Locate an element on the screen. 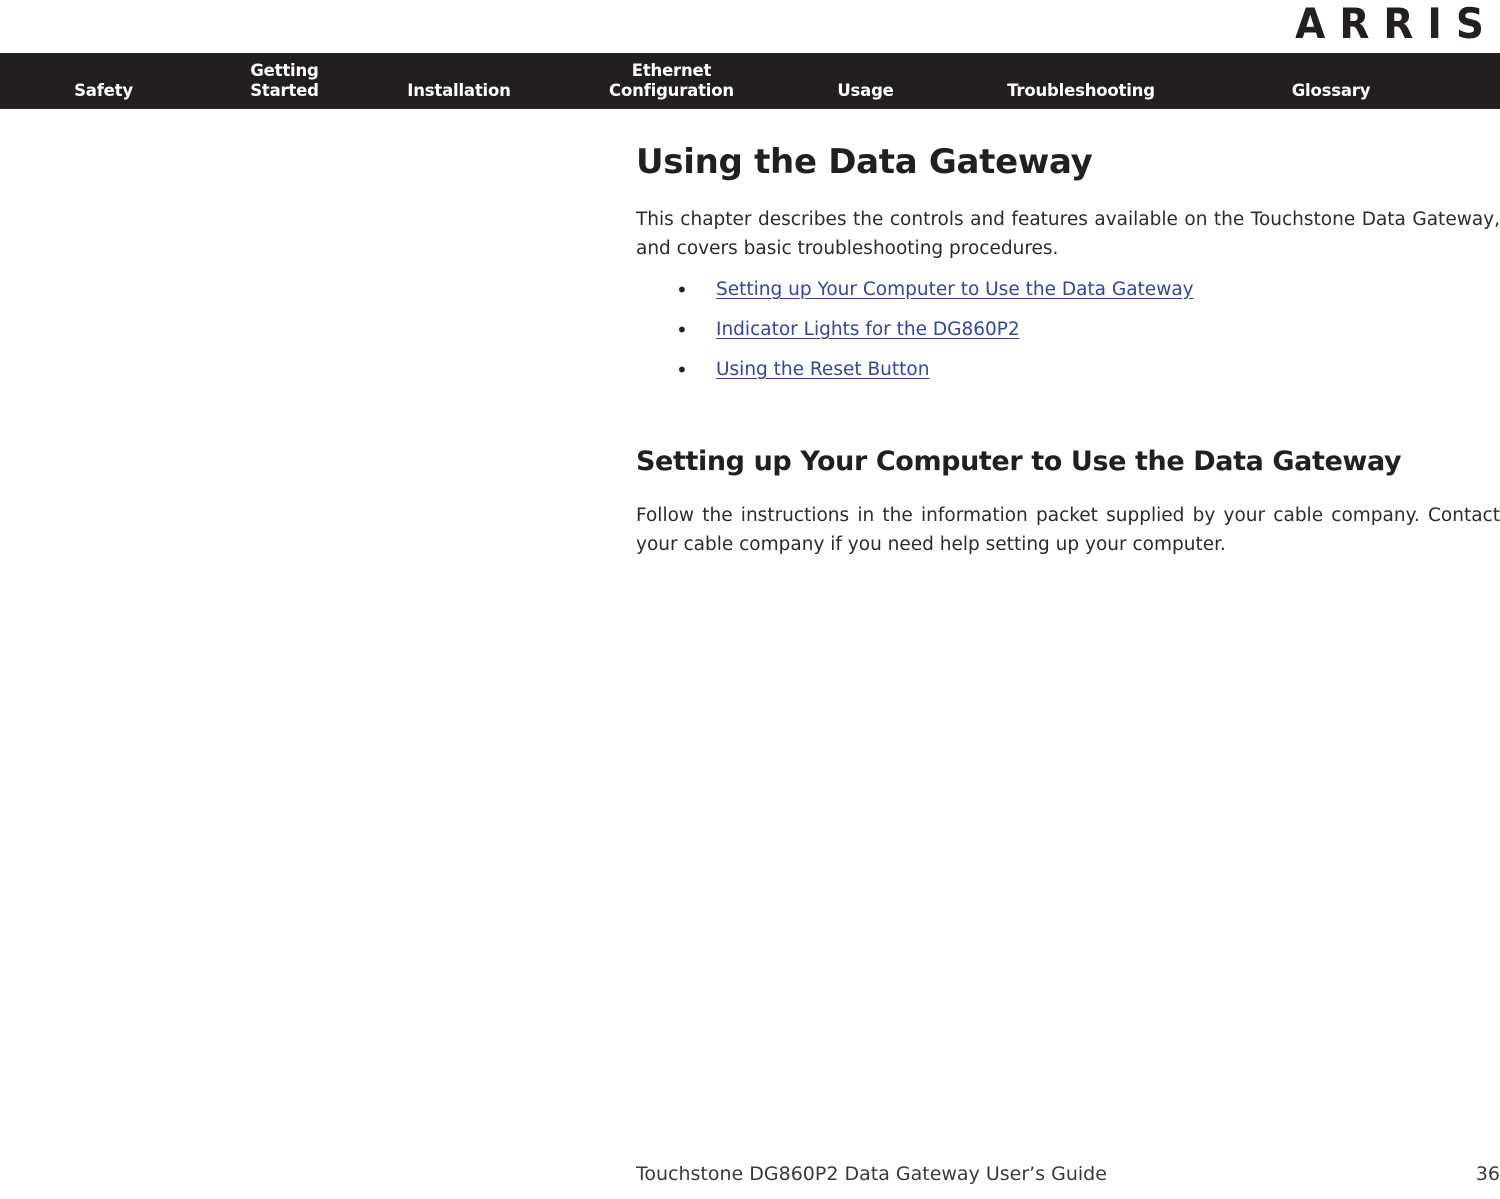 Image resolution: width=1500 pixels, height=1199 pixels. nav-item-getting-started: Getting Started is located at coordinates (284, 85).